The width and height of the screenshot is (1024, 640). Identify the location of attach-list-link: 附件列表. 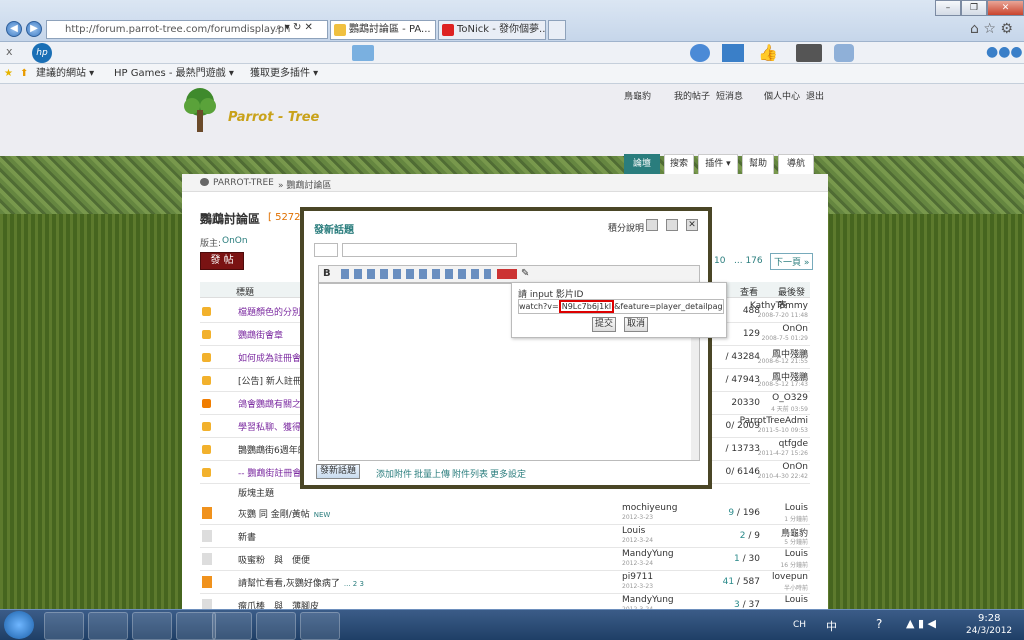
(470, 473).